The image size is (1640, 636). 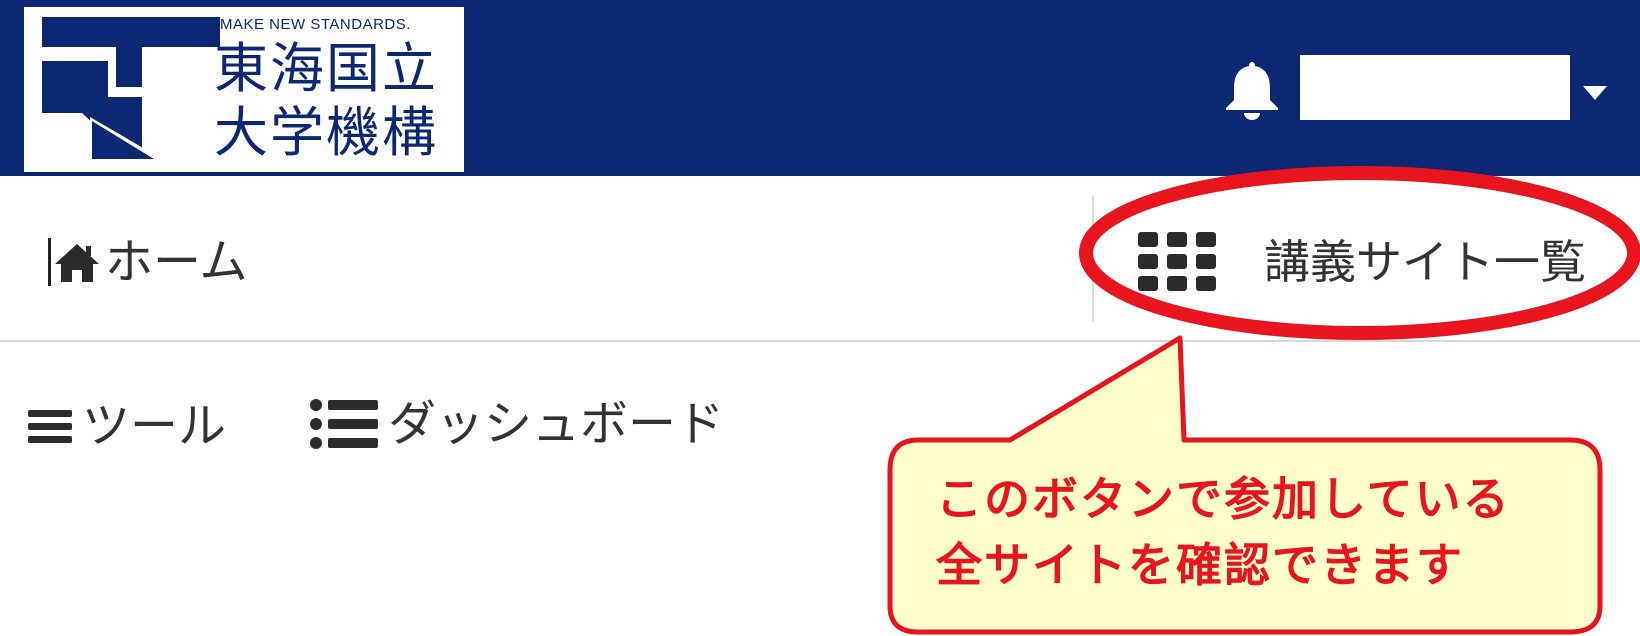 What do you see at coordinates (1252, 89) in the screenshot?
I see `bell-icon` at bounding box center [1252, 89].